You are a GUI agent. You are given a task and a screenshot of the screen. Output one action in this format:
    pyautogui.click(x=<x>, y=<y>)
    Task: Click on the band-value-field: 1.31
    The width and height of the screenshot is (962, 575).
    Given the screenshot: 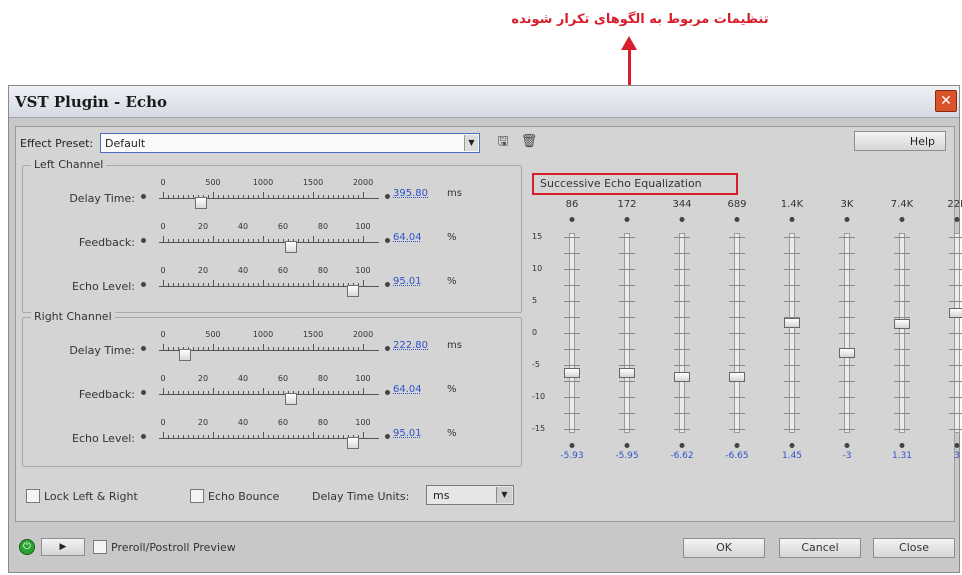 What is the action you would take?
    pyautogui.click(x=902, y=456)
    